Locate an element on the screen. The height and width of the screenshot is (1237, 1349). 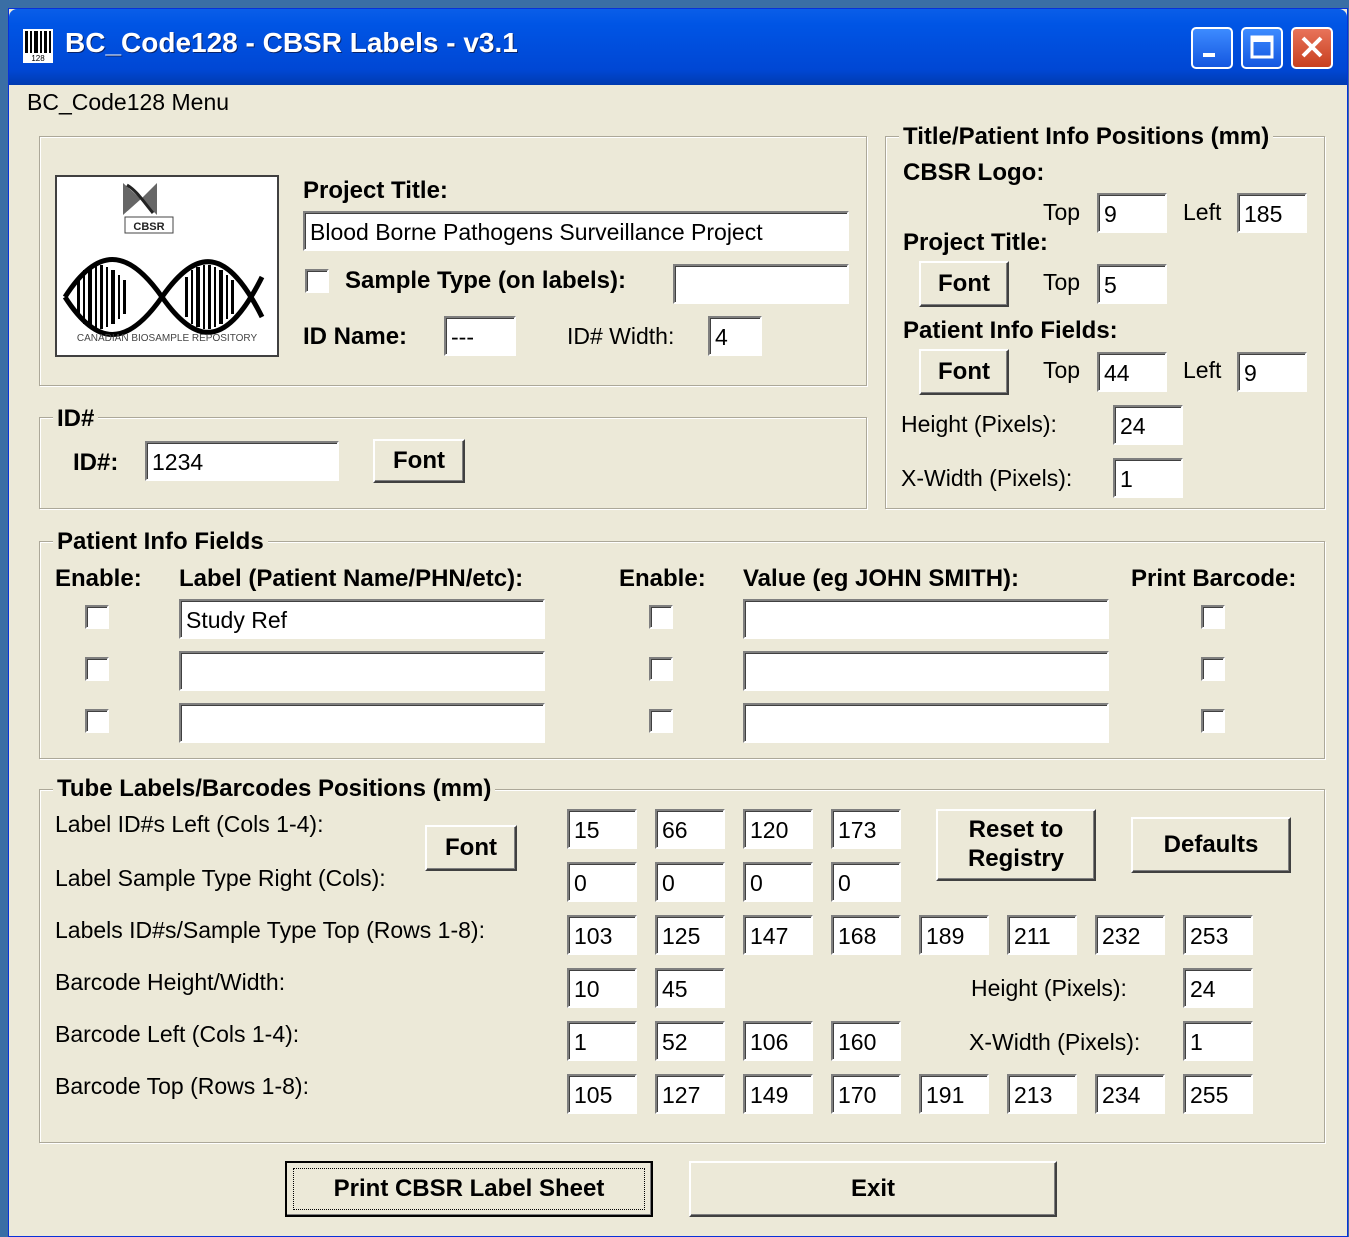
bc-height-input: 10 is located at coordinates (602, 988).